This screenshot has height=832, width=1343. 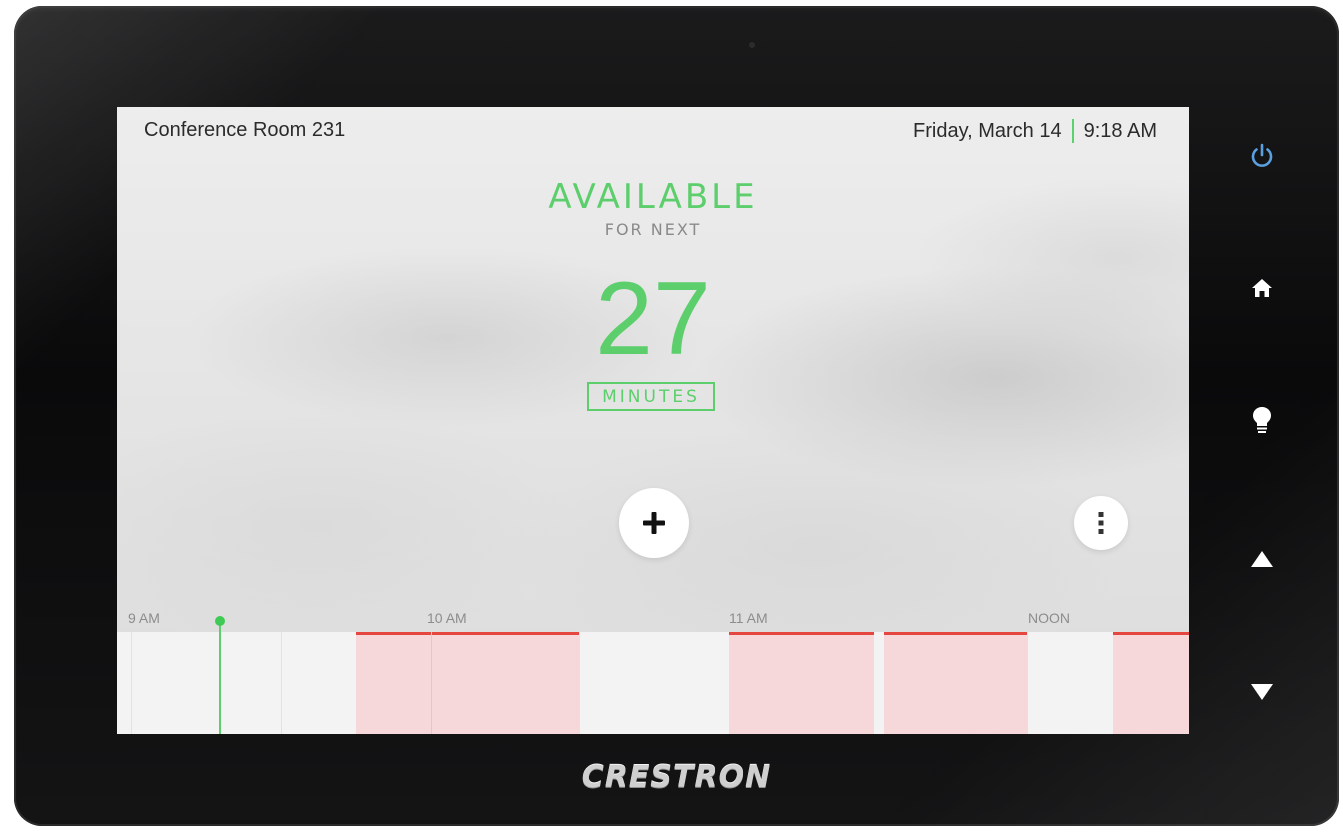 I want to click on more-options-button, so click(x=1101, y=523).